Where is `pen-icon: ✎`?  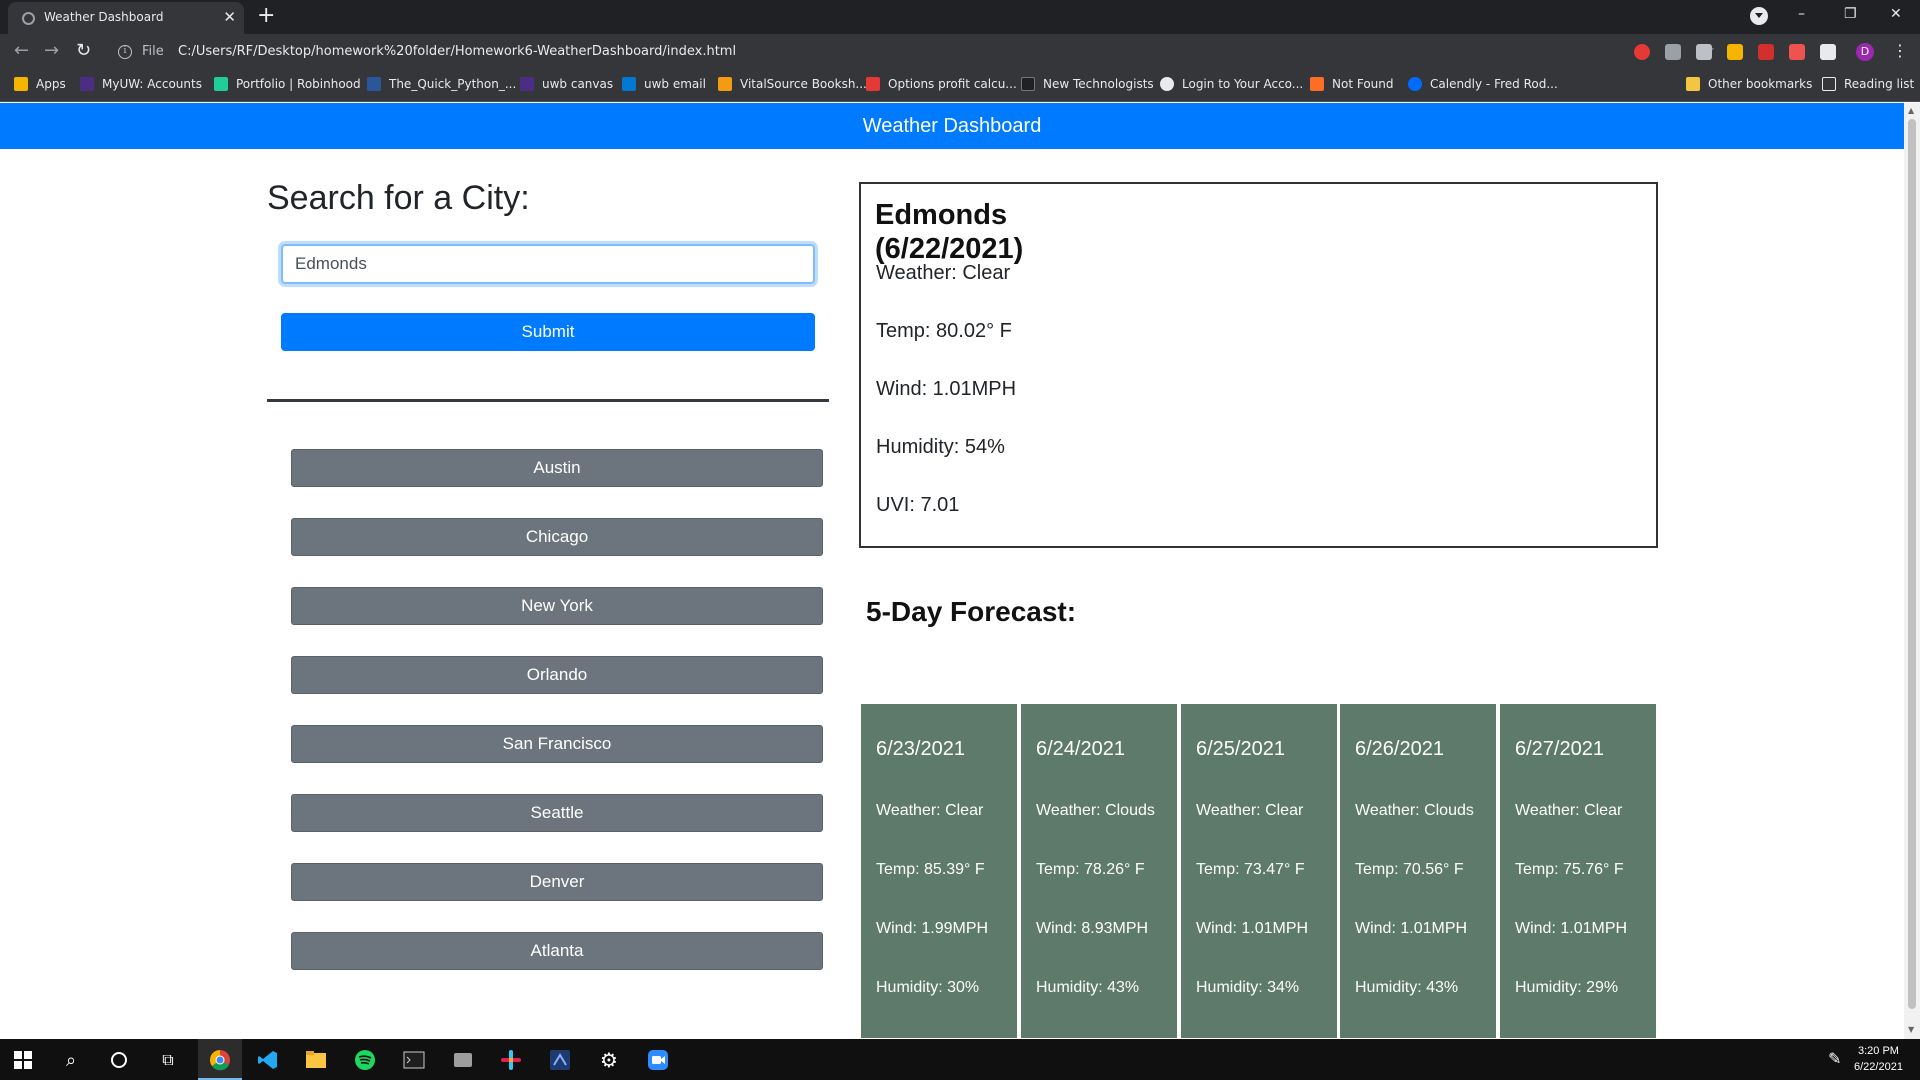
pen-icon: ✎ is located at coordinates (1834, 1058).